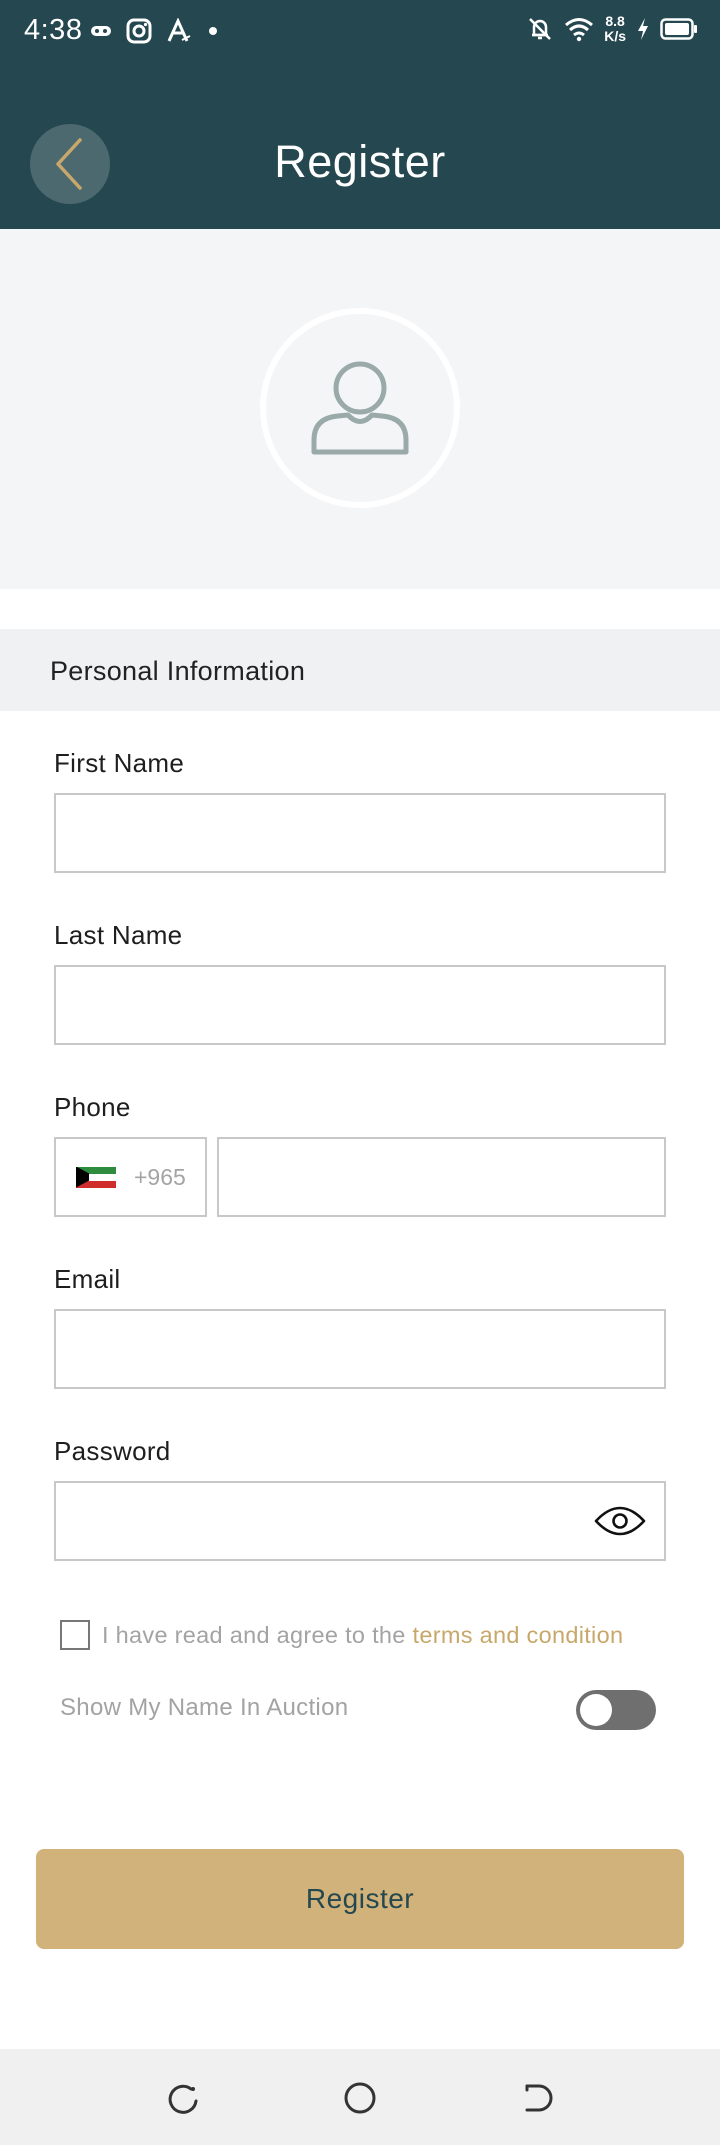 The image size is (720, 2145). I want to click on recents-icon, so click(183, 2099).